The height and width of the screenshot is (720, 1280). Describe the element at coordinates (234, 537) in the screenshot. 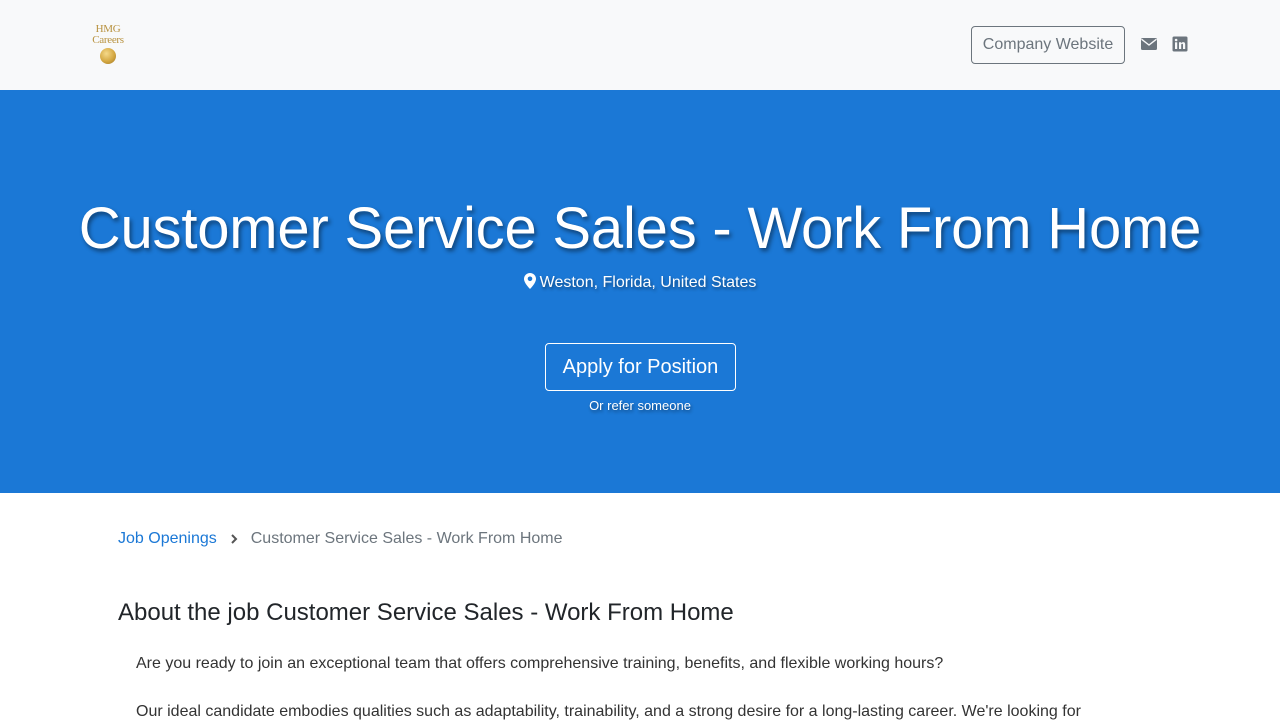

I see `chevron-right-icon` at that location.